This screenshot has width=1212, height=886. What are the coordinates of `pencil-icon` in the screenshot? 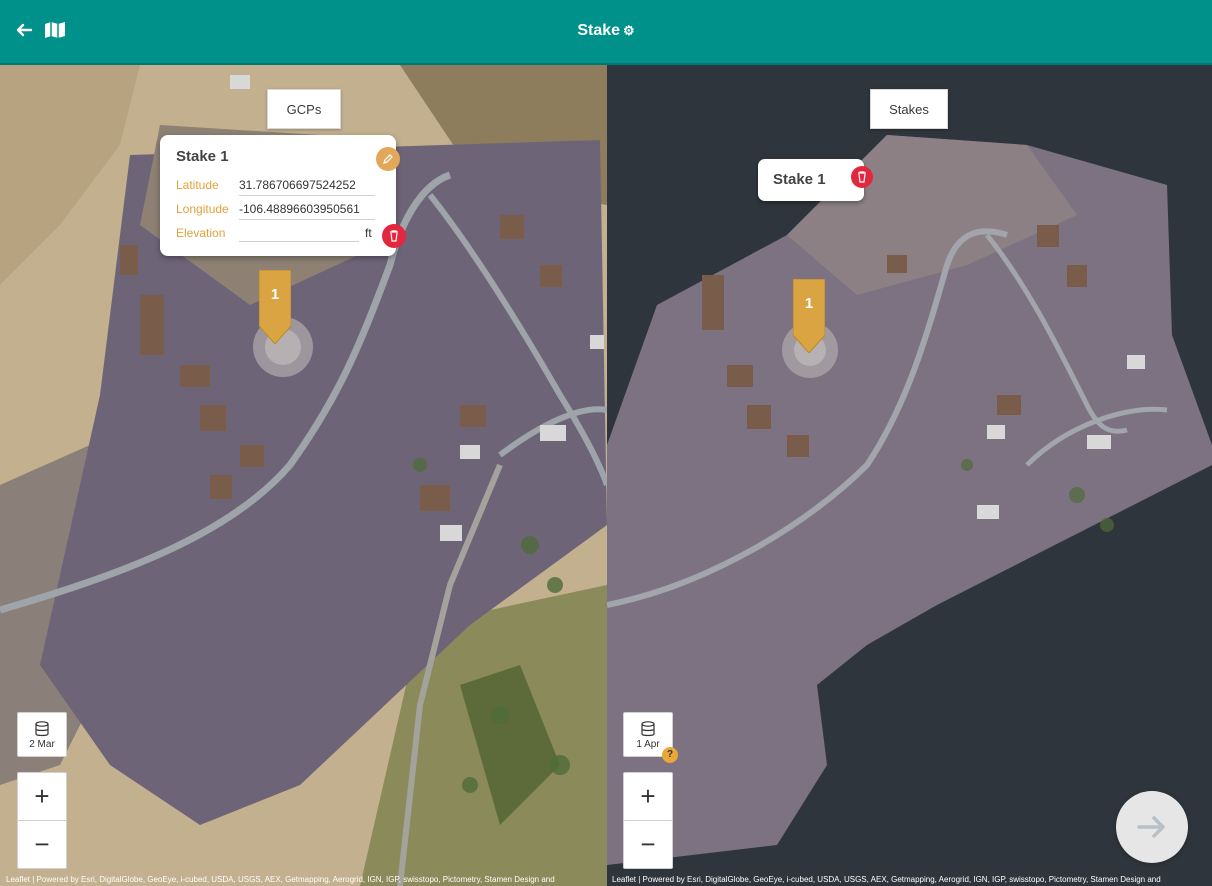 It's located at (388, 159).